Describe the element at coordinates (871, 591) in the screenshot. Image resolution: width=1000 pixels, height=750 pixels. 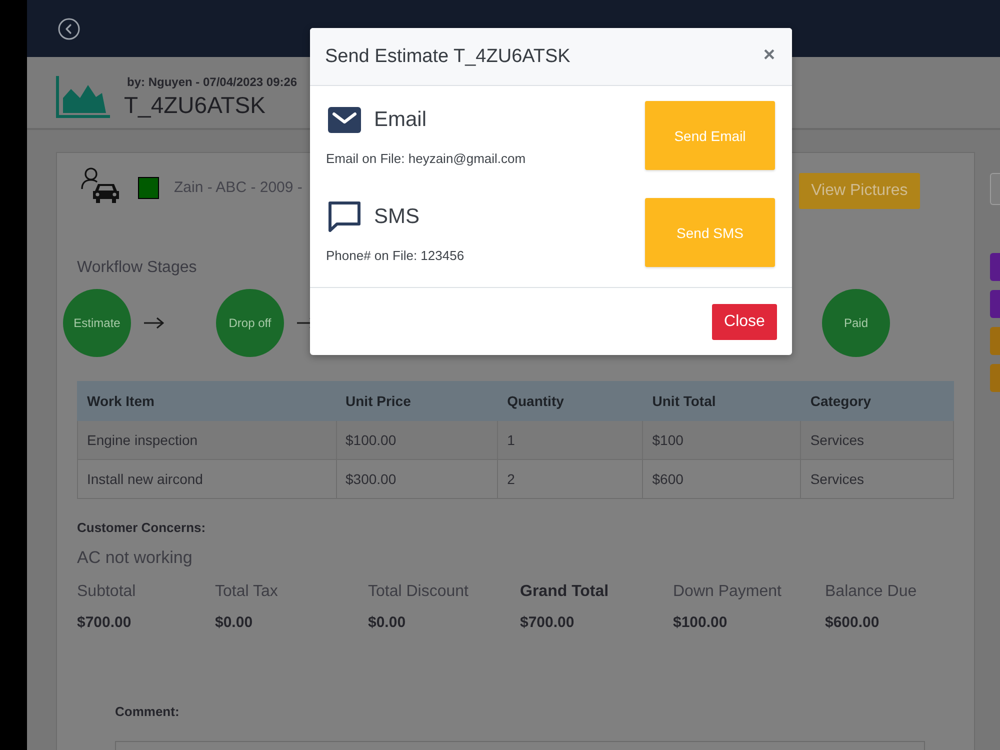
I see `total-label: Balance Due` at that location.